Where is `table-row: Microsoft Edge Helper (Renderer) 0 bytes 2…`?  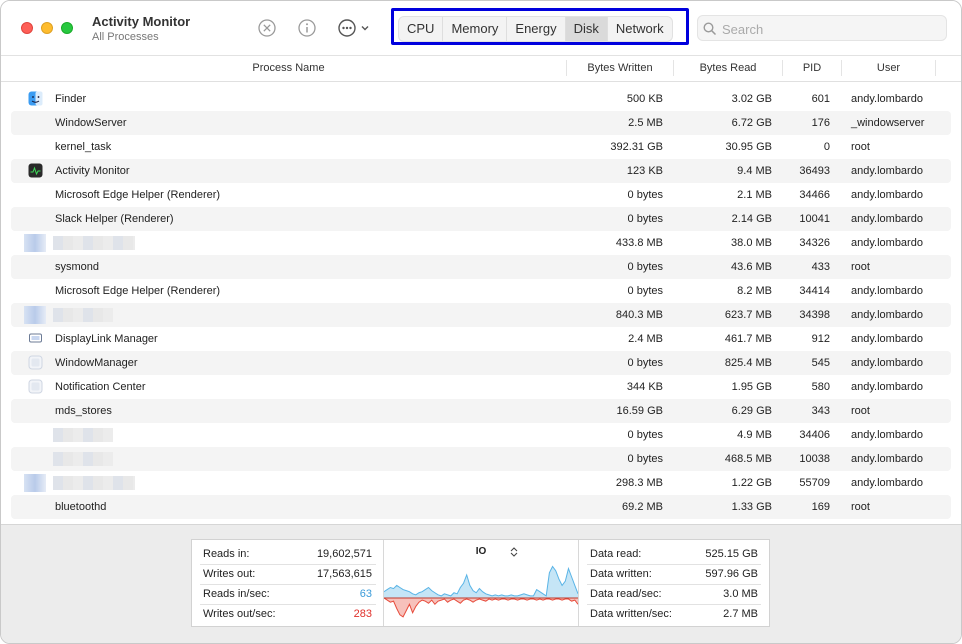
table-row: Microsoft Edge Helper (Renderer) 0 bytes 2… is located at coordinates (481, 195).